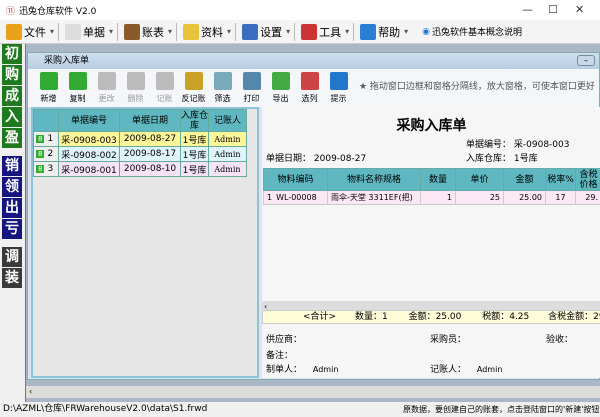 This screenshot has height=417, width=600. What do you see at coordinates (313, 392) in the screenshot?
I see `mdi-horizontal-scrollbar: ‹` at bounding box center [313, 392].